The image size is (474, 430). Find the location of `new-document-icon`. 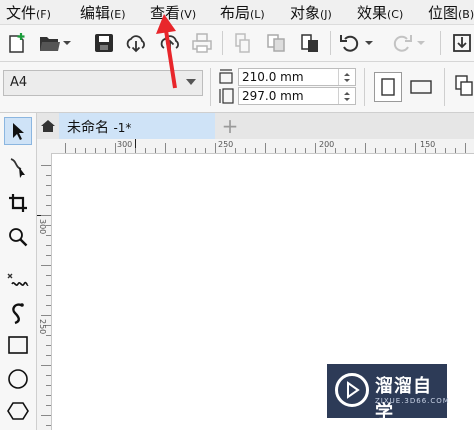

new-document-icon is located at coordinates (17, 43).